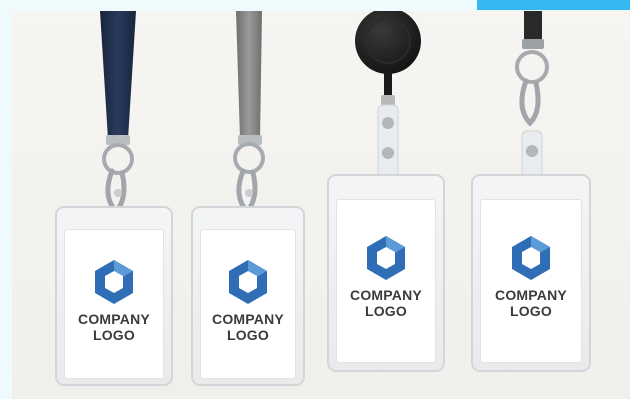 Image resolution: width=630 pixels, height=399 pixels. I want to click on navy-lanyard, so click(118, 113).